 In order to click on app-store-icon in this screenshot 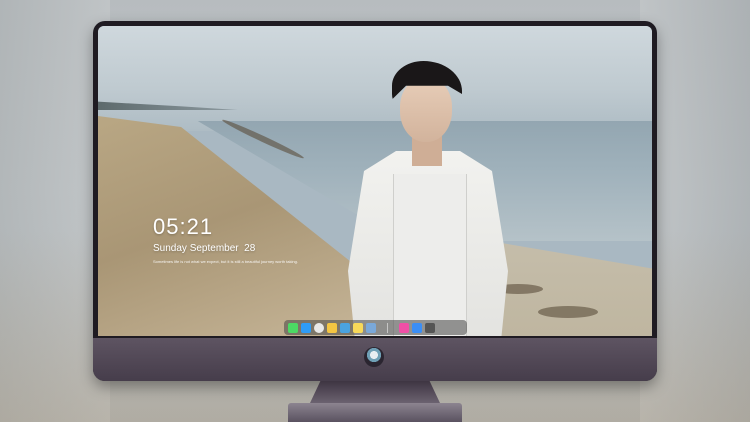, I will do `click(417, 327)`.